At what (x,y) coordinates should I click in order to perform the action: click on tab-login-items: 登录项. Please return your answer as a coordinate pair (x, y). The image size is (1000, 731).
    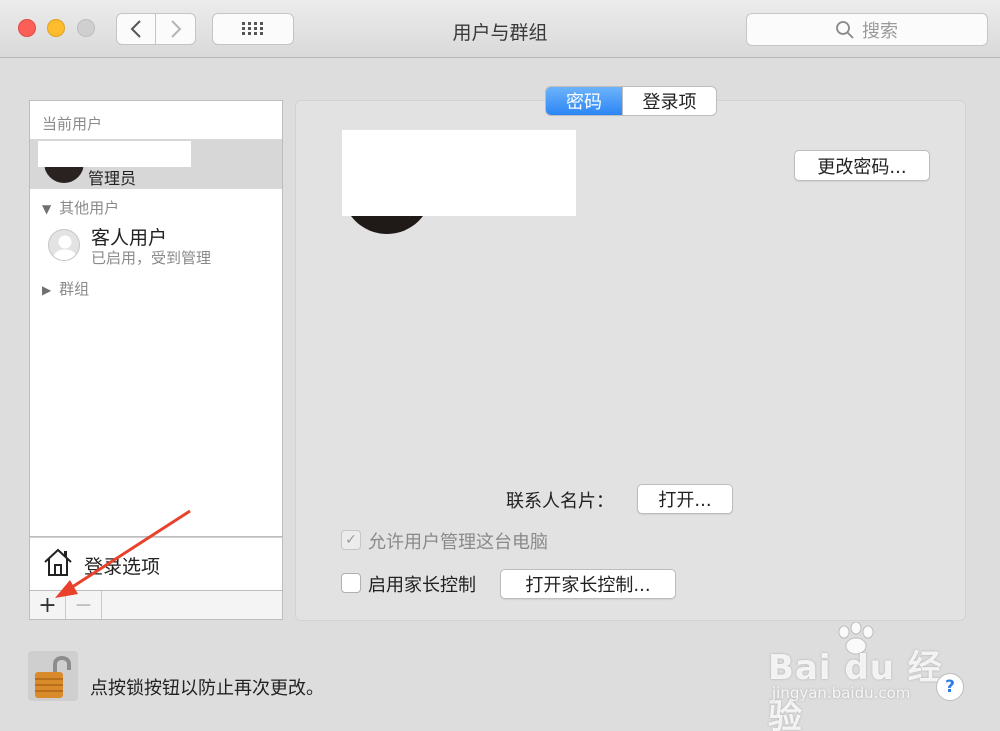
    Looking at the image, I should click on (669, 101).